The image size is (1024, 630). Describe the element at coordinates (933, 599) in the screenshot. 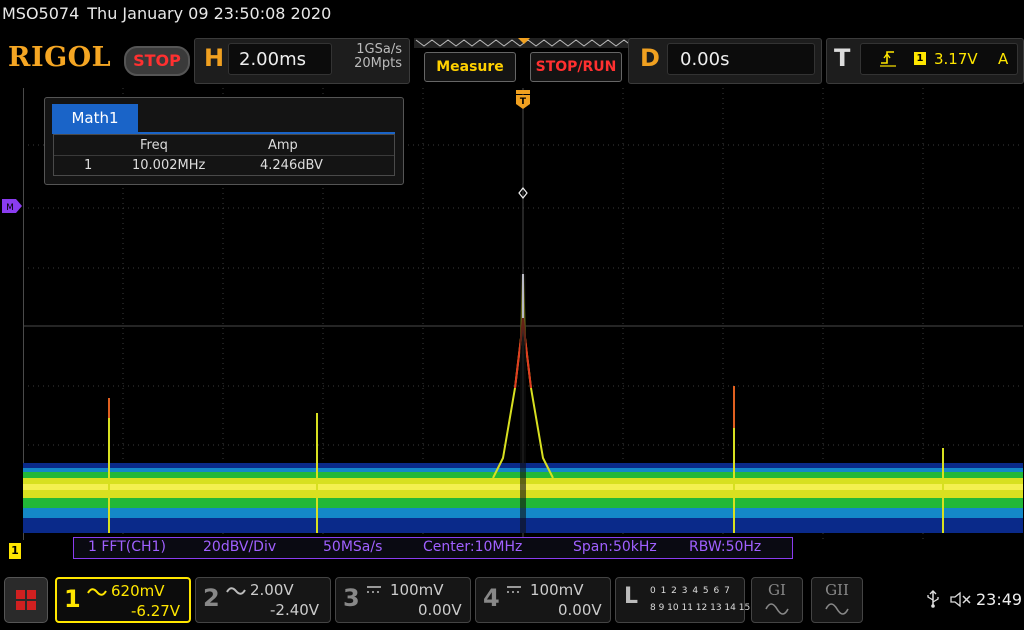

I see `usb-icon` at that location.